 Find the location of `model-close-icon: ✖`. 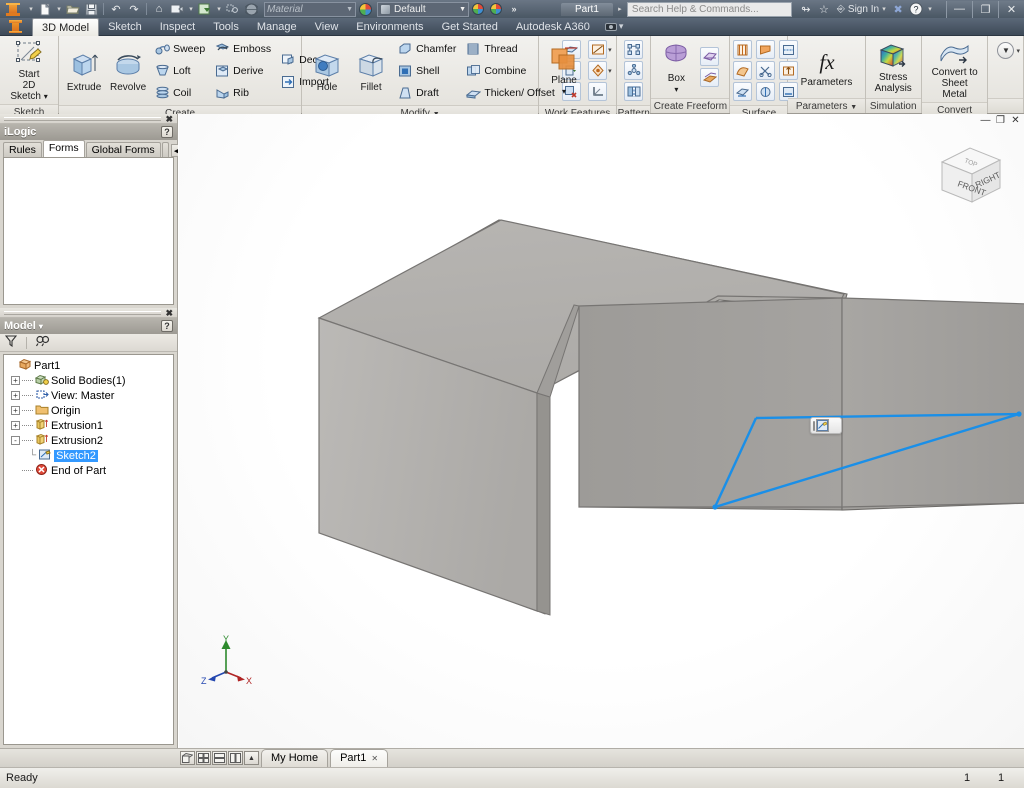

model-close-icon: ✖ is located at coordinates (169, 312).